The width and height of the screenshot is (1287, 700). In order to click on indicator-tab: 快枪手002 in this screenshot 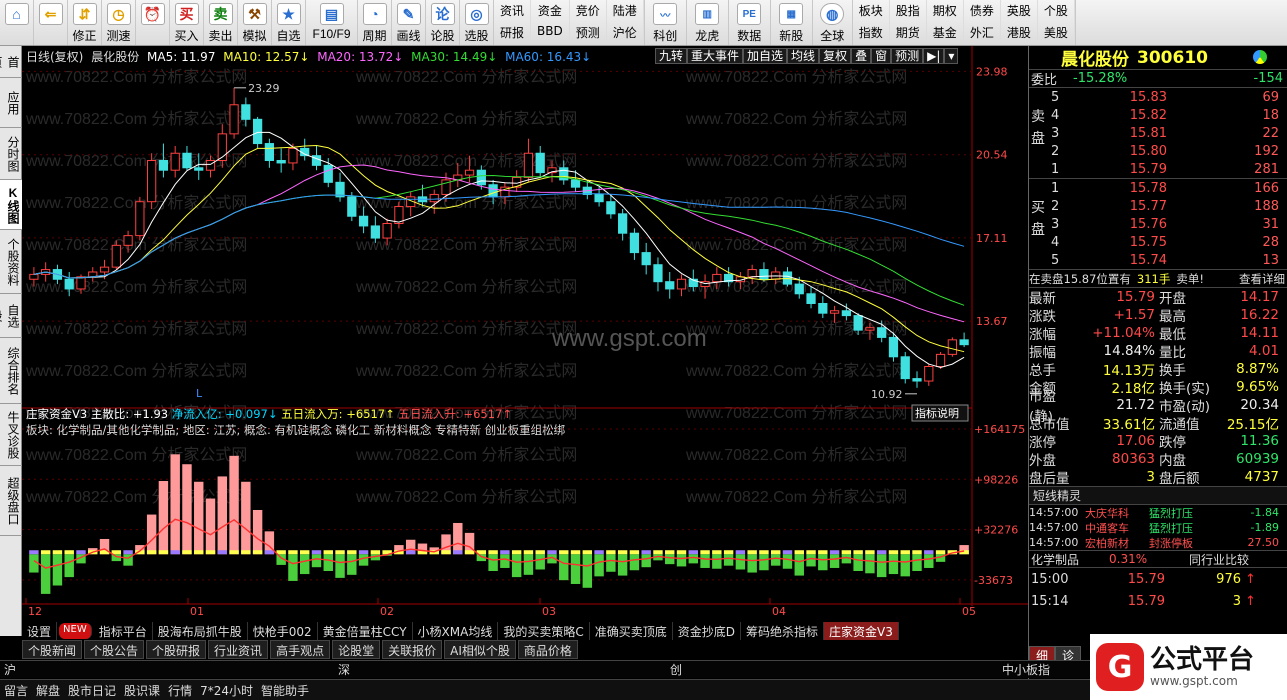, I will do `click(283, 631)`.